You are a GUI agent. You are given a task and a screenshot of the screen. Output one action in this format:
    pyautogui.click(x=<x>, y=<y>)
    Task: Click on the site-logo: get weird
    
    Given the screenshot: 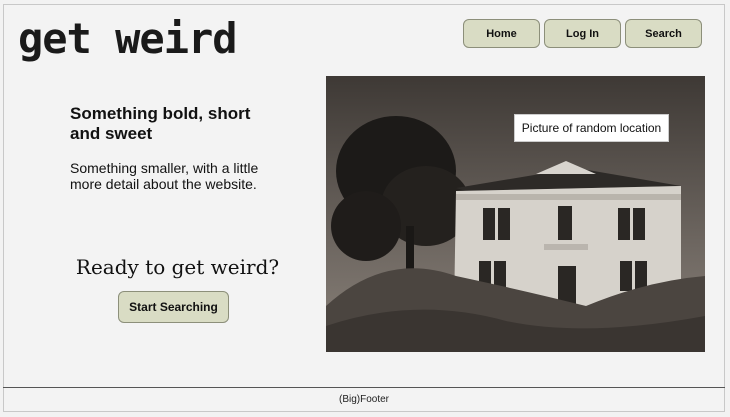 What is the action you would take?
    pyautogui.click(x=128, y=38)
    